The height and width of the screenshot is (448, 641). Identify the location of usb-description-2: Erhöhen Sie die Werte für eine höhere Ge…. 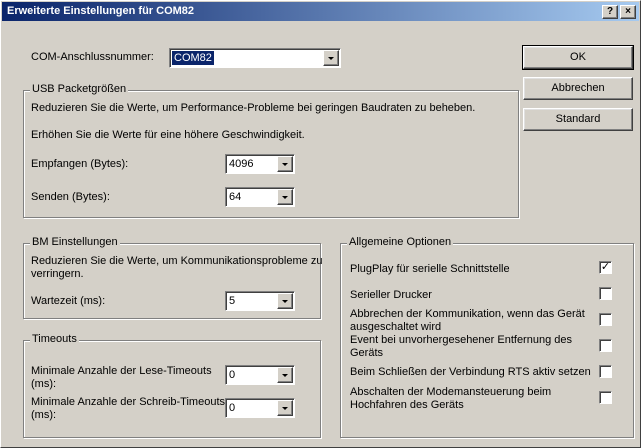
(168, 135).